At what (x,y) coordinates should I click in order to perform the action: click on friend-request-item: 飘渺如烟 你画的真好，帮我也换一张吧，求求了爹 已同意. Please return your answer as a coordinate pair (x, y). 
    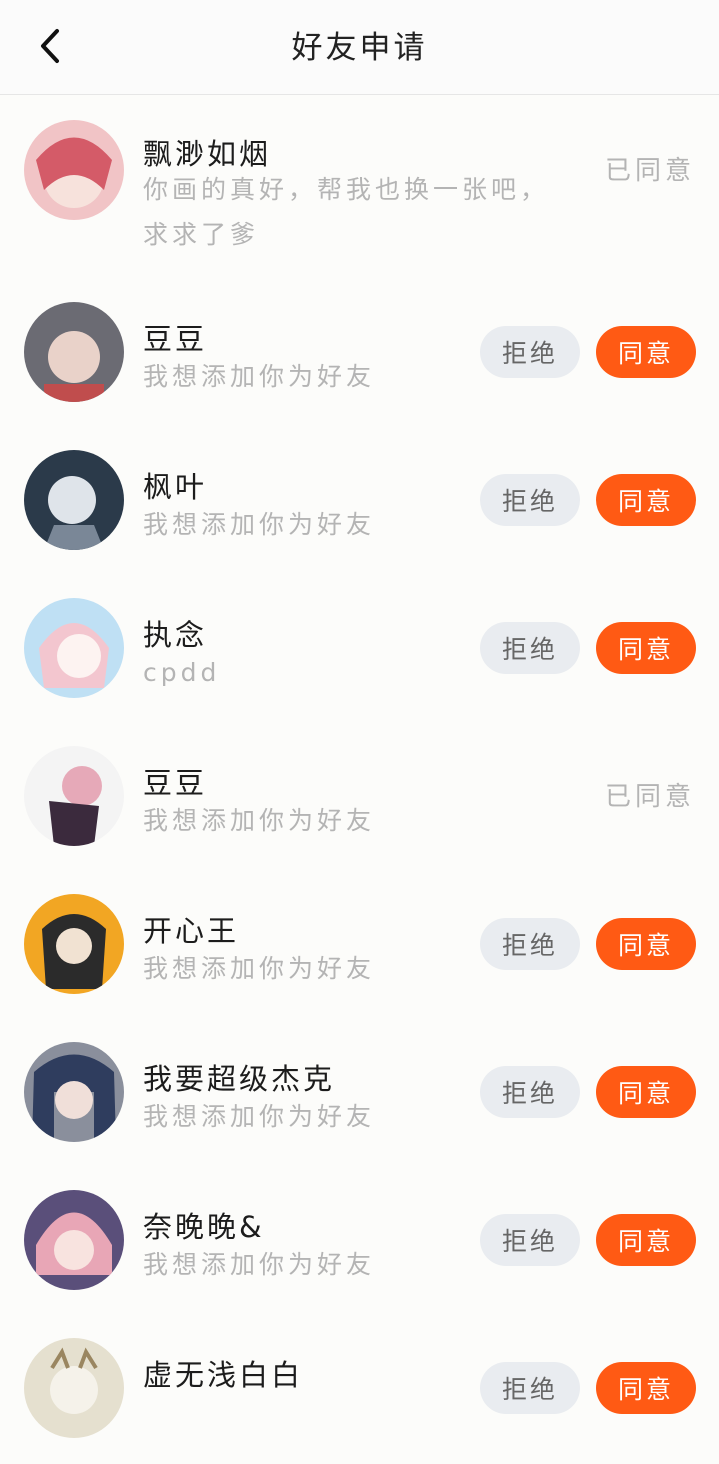
    Looking at the image, I should click on (359, 187).